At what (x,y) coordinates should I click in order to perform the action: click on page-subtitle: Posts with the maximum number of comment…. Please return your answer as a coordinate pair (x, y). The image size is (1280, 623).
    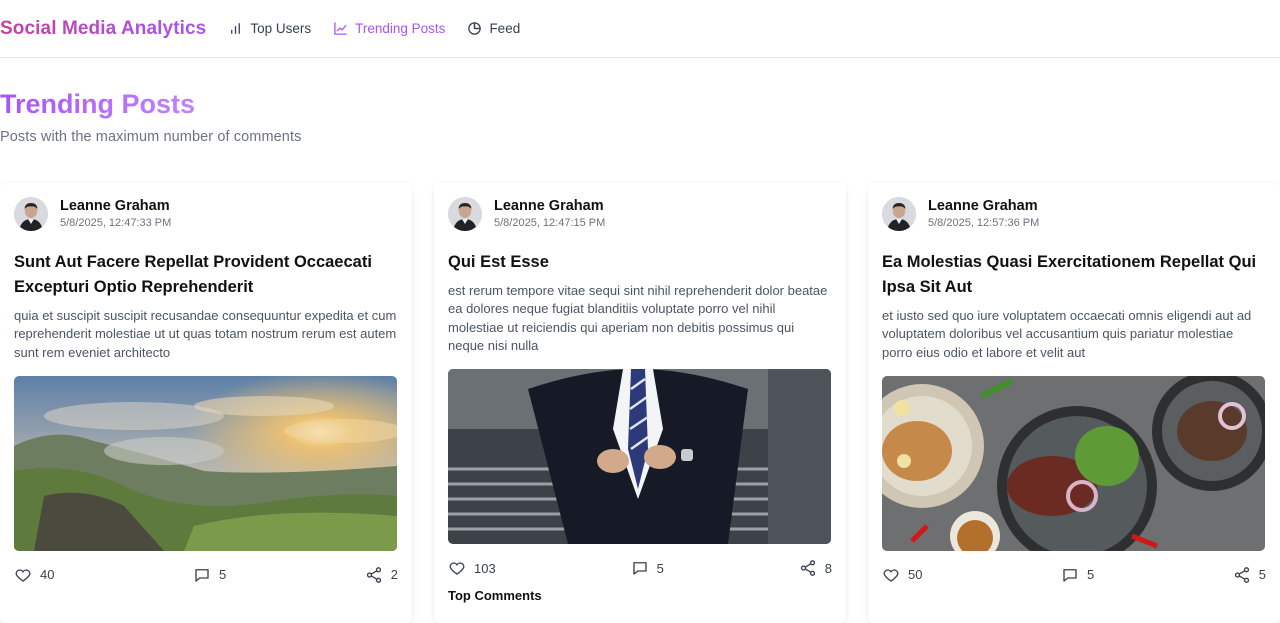
    Looking at the image, I should click on (151, 137).